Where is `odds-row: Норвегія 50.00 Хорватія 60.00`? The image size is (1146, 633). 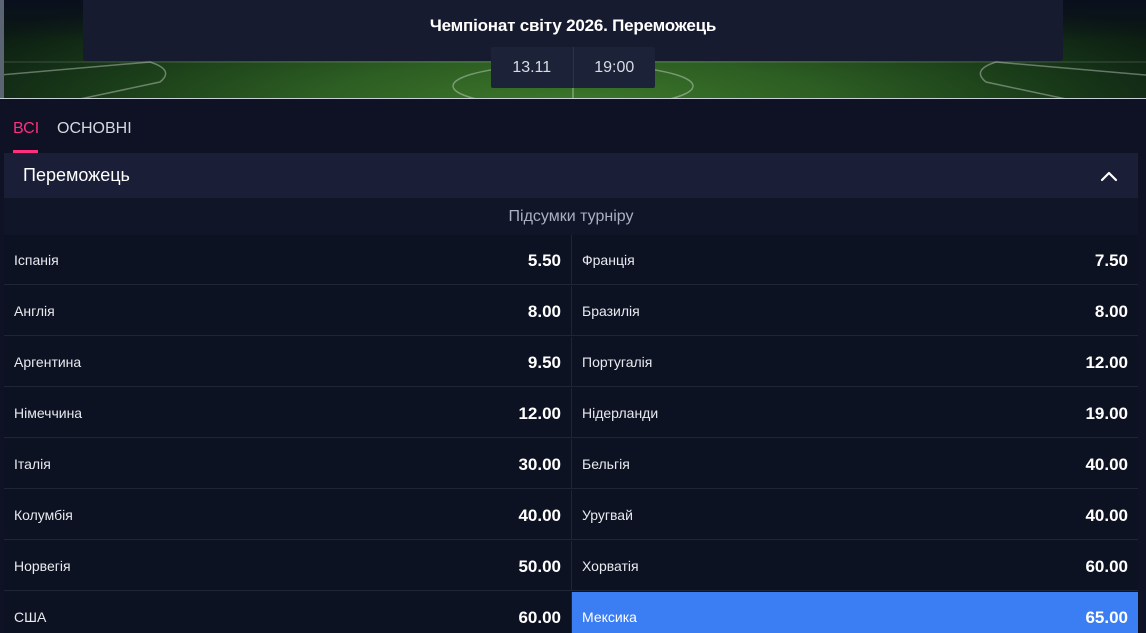
odds-row: Норвегія 50.00 Хорватія 60.00 is located at coordinates (571, 566).